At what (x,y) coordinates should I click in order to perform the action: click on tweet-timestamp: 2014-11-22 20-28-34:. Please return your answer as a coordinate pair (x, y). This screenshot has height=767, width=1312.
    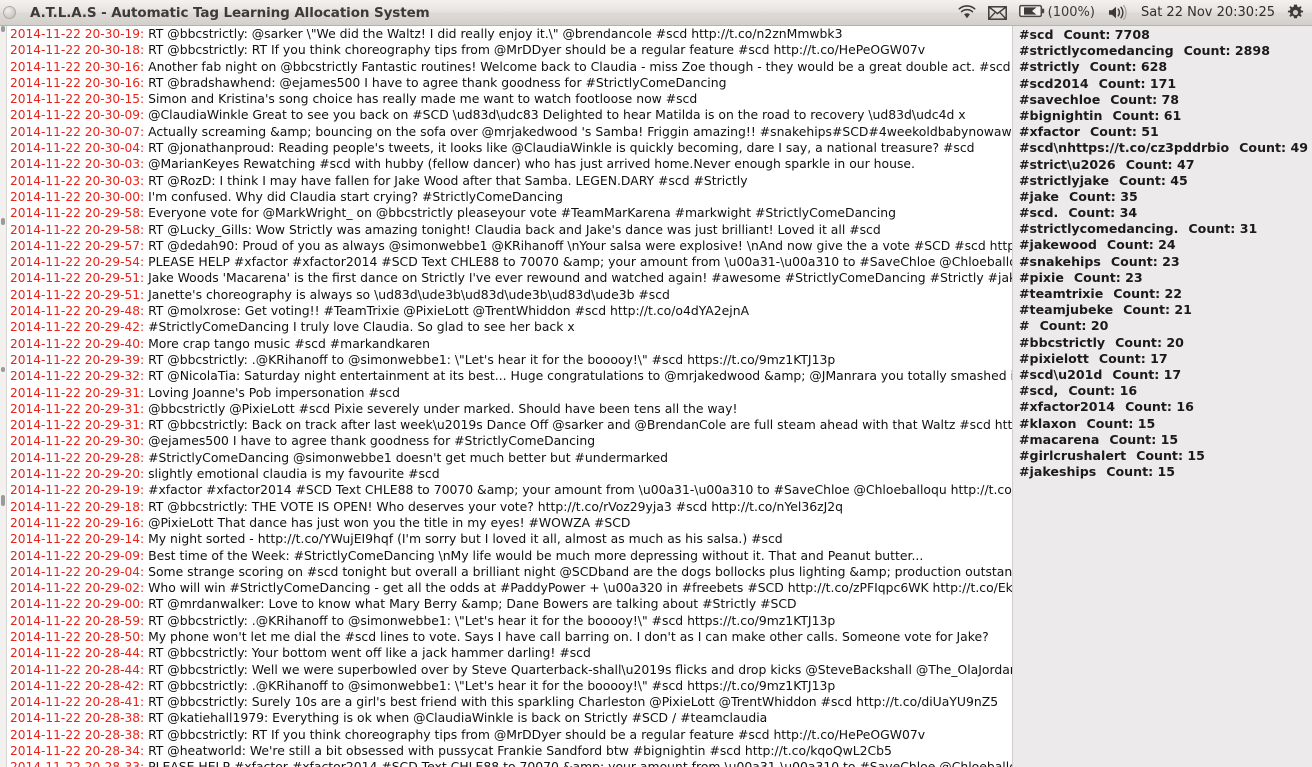
    Looking at the image, I should click on (77, 751).